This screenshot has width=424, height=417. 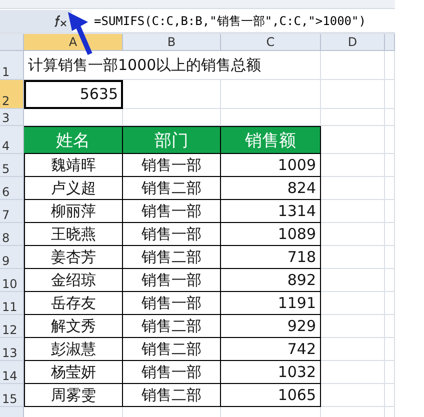 I want to click on table-cell: 1032, so click(x=271, y=372).